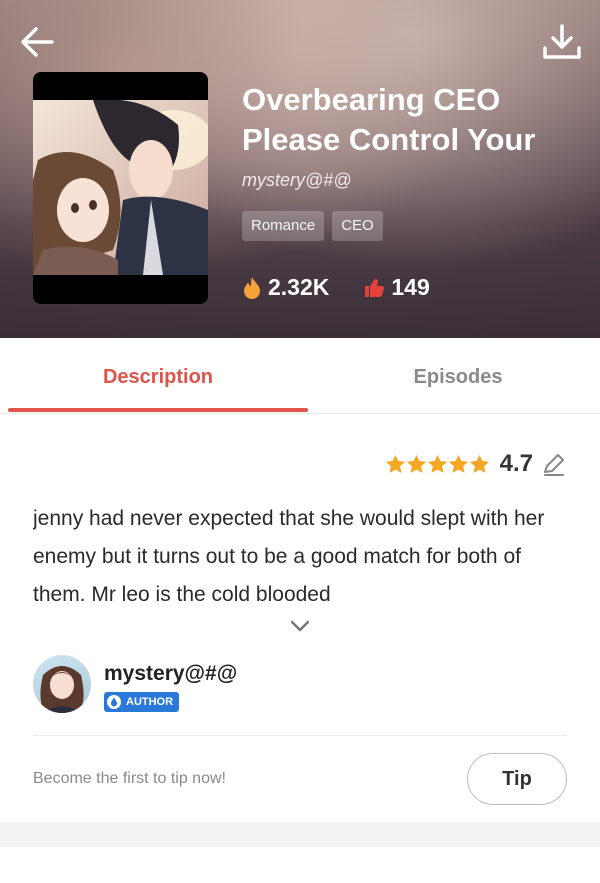 This screenshot has width=600, height=883. What do you see at coordinates (300, 626) in the screenshot?
I see `chevron-down-icon` at bounding box center [300, 626].